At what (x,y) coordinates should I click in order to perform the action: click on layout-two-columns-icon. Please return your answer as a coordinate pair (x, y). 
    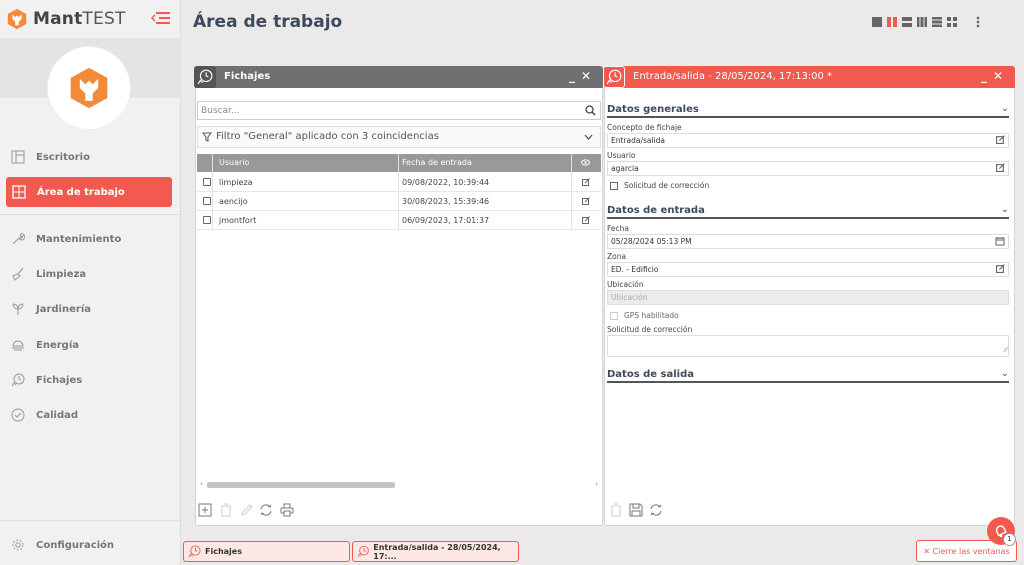
    Looking at the image, I should click on (892, 22).